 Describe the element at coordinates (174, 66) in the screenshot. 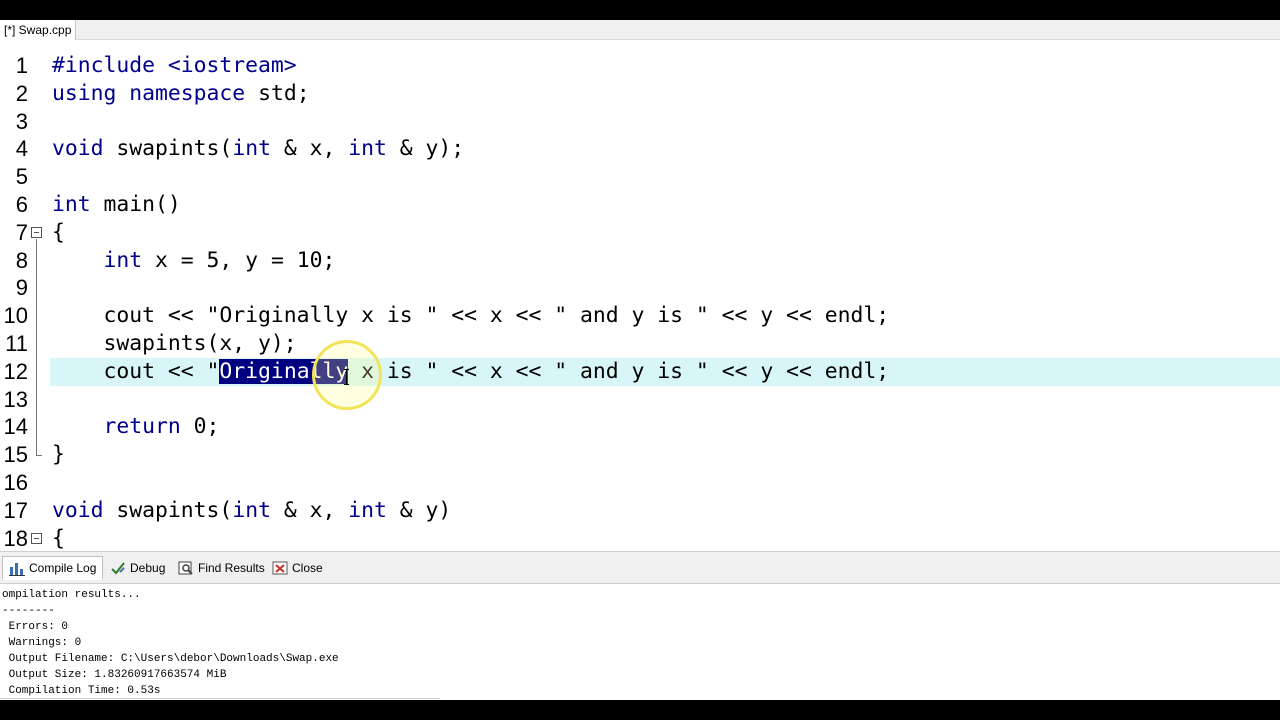

I see `code-line: #include <iostream>` at that location.